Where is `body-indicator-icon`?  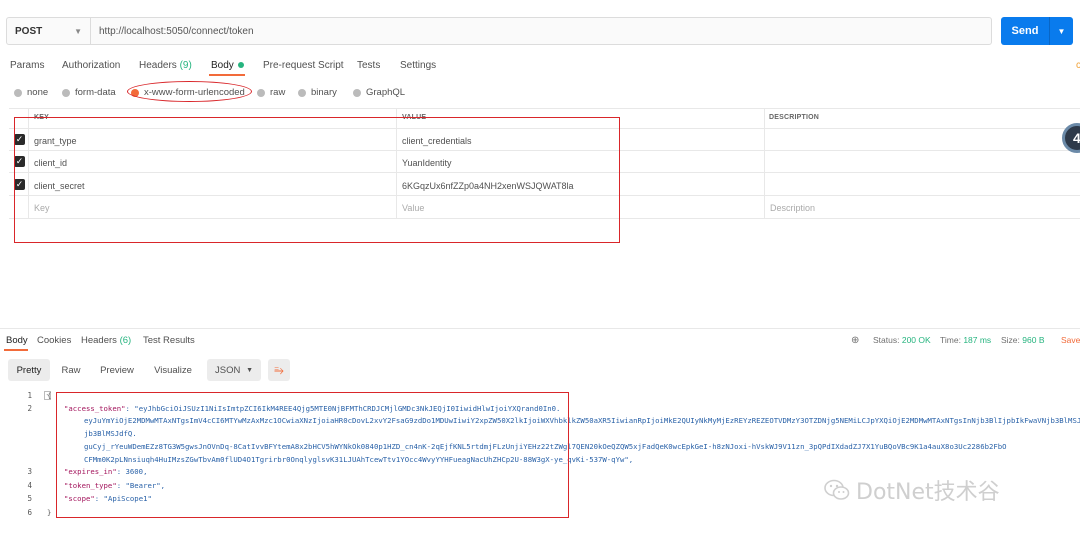 body-indicator-icon is located at coordinates (240, 65).